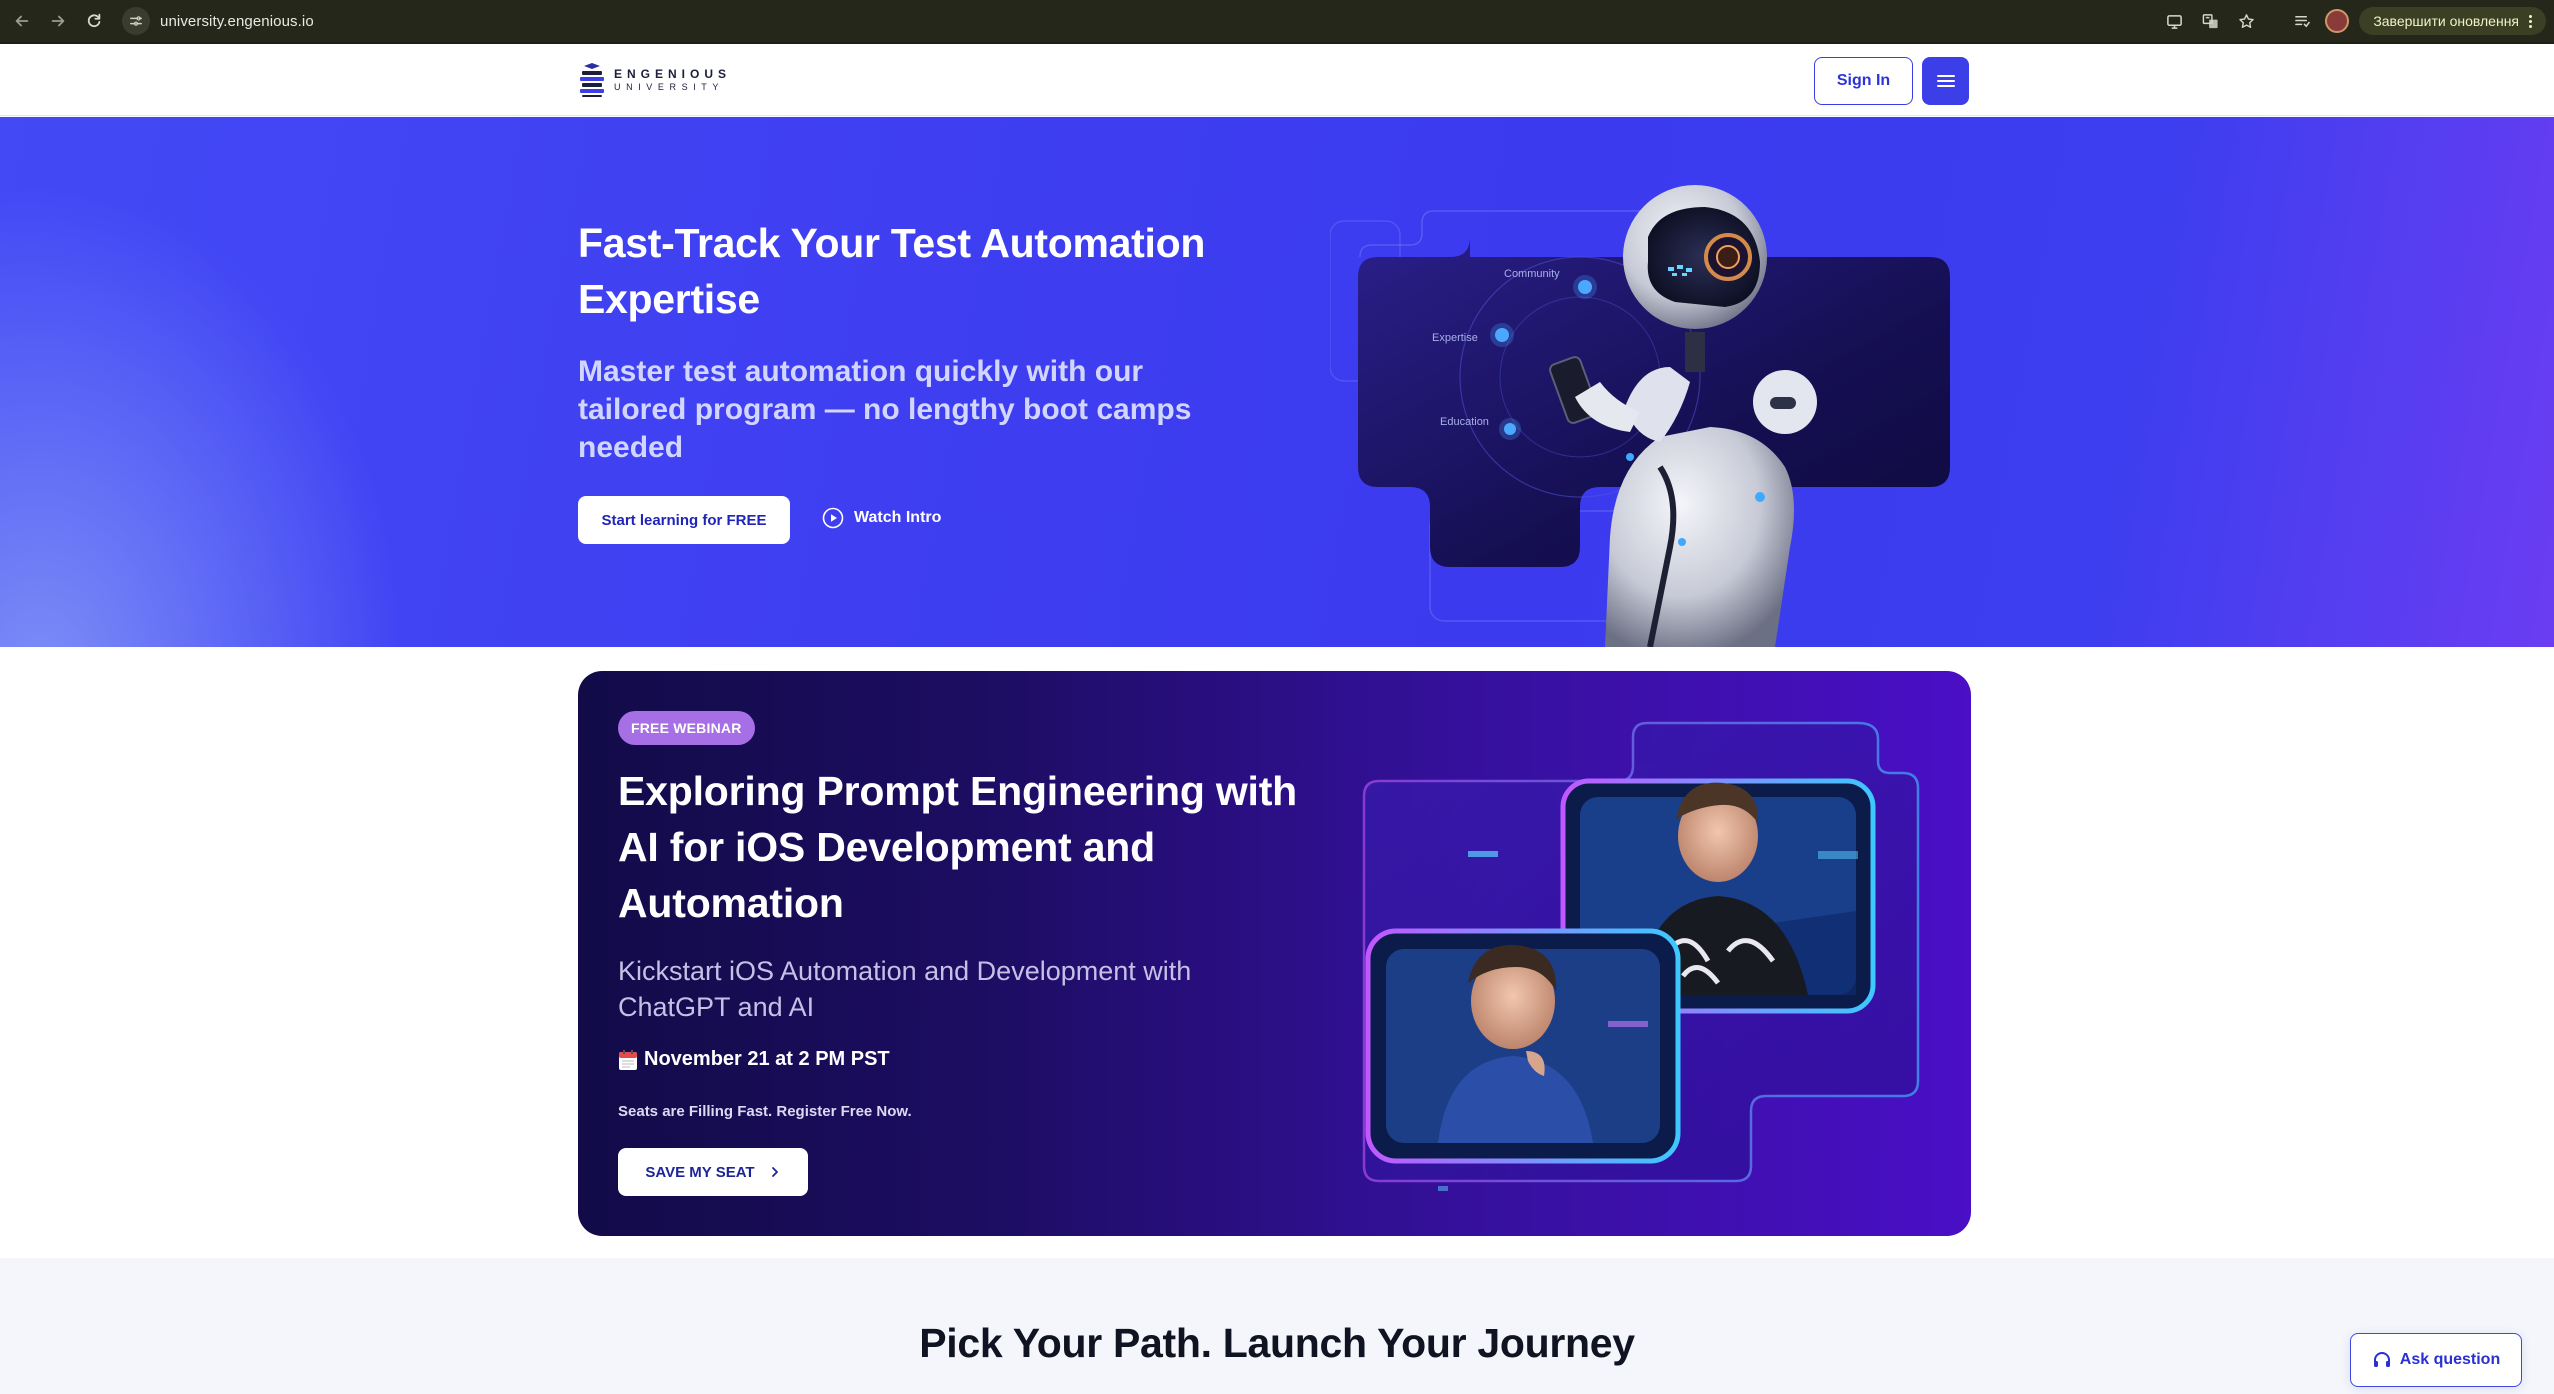 This screenshot has height=1394, width=2554. What do you see at coordinates (2210, 21) in the screenshot?
I see `translate-icon` at bounding box center [2210, 21].